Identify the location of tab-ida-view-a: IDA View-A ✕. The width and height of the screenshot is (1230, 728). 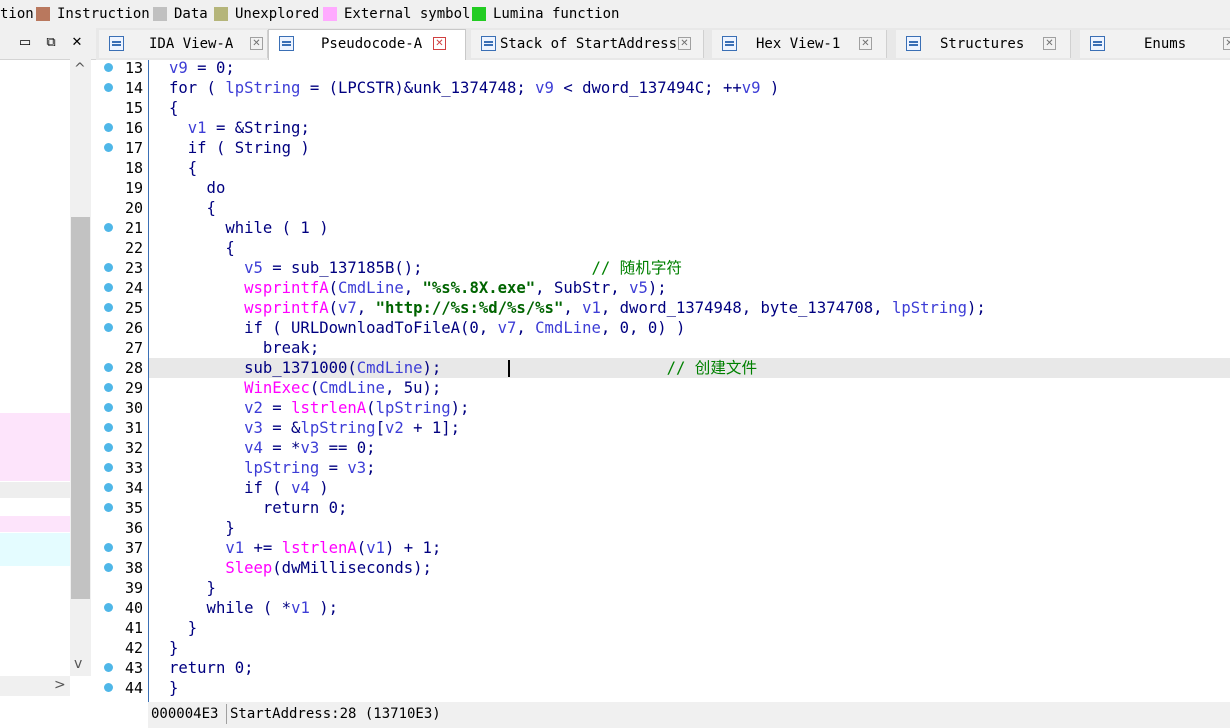
(183, 44).